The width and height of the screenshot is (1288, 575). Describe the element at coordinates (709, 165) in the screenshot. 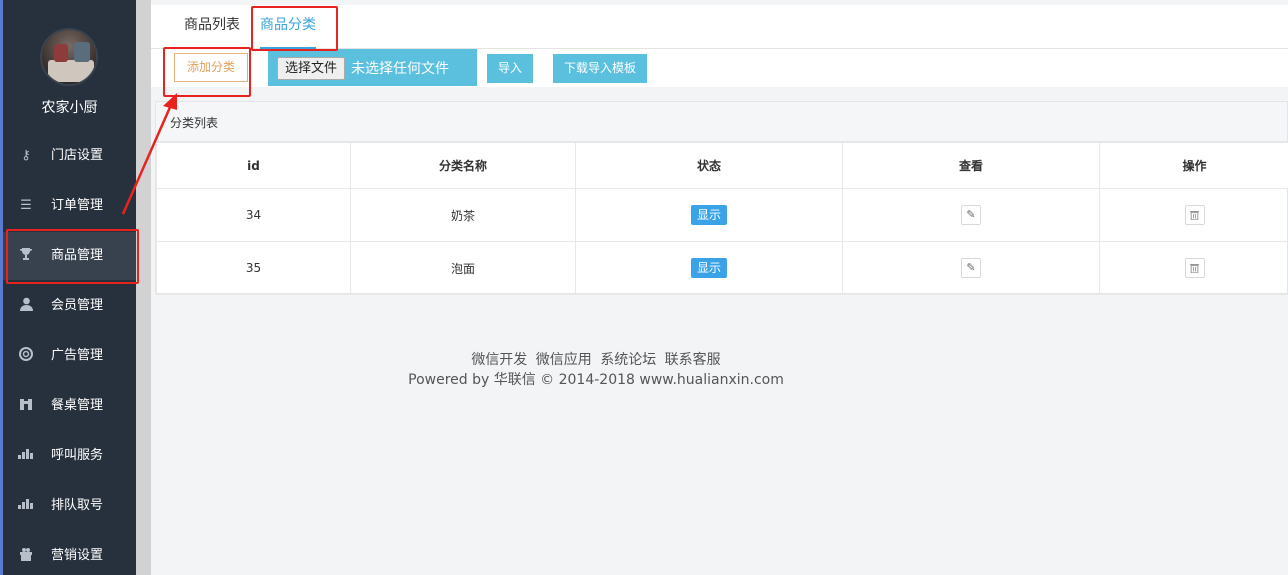

I see `column-header-status: 状态` at that location.